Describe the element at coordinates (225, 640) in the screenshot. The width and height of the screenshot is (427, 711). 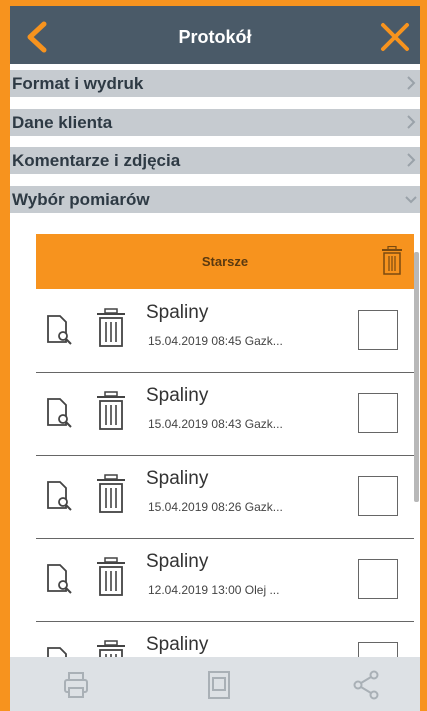
I see `measurement-row: Spaliny` at that location.